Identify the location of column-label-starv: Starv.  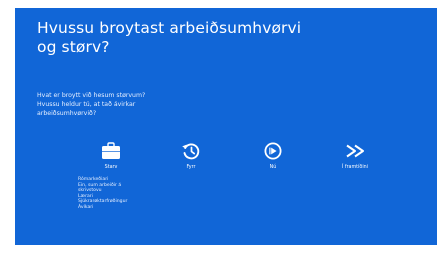
(111, 167).